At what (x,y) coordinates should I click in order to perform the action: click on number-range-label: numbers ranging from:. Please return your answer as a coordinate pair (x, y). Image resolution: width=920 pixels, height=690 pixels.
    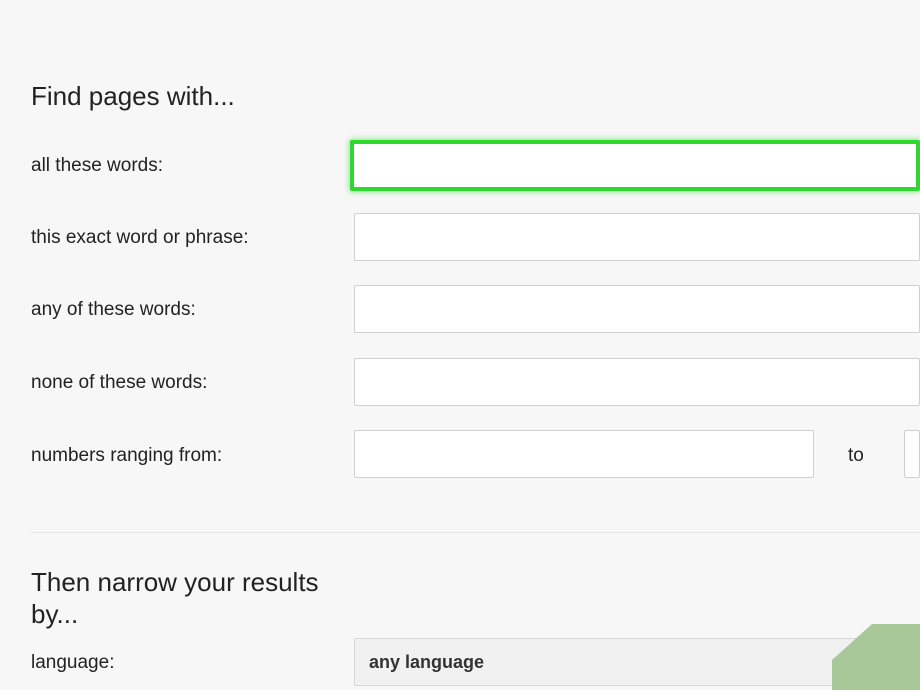
    Looking at the image, I should click on (127, 455).